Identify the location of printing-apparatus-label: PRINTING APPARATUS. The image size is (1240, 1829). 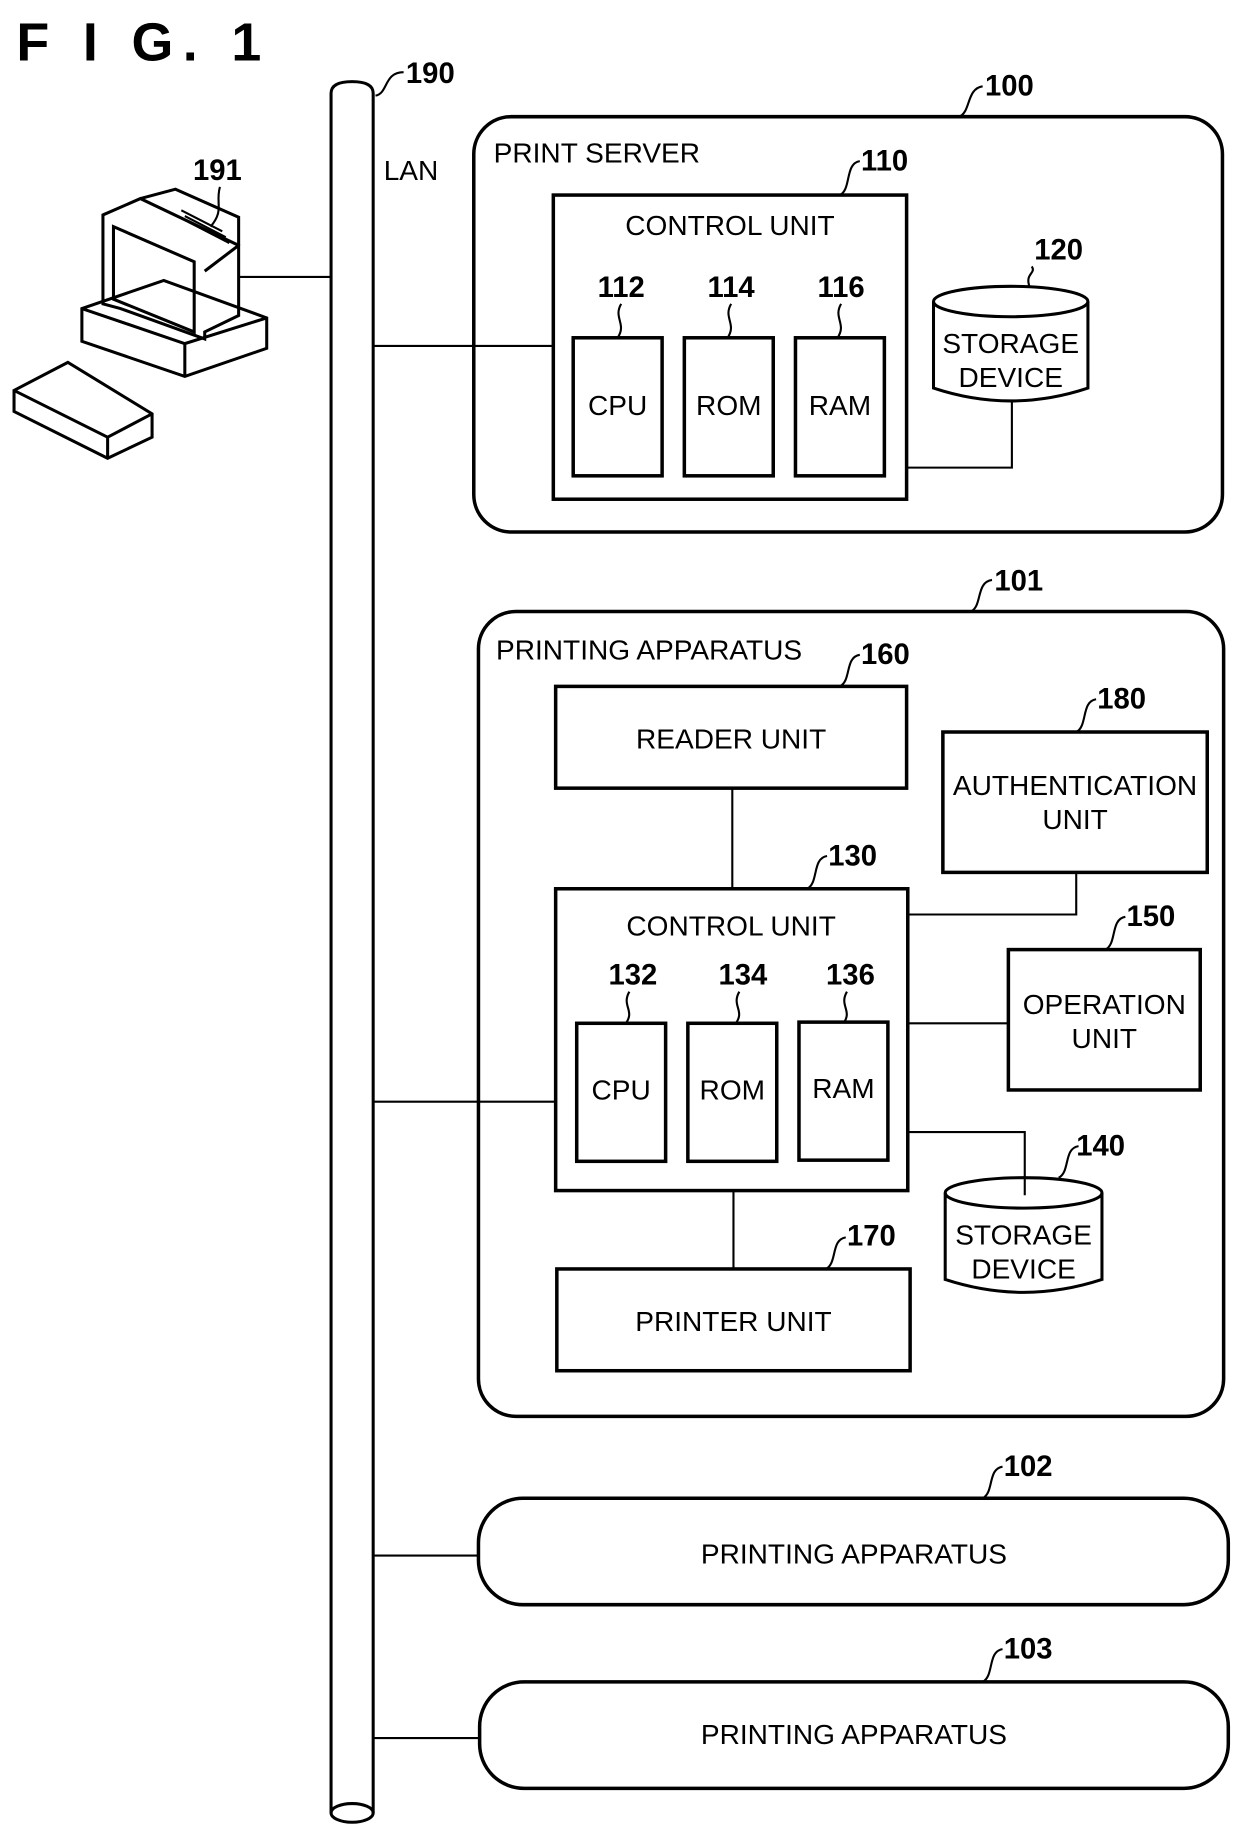
(649, 649).